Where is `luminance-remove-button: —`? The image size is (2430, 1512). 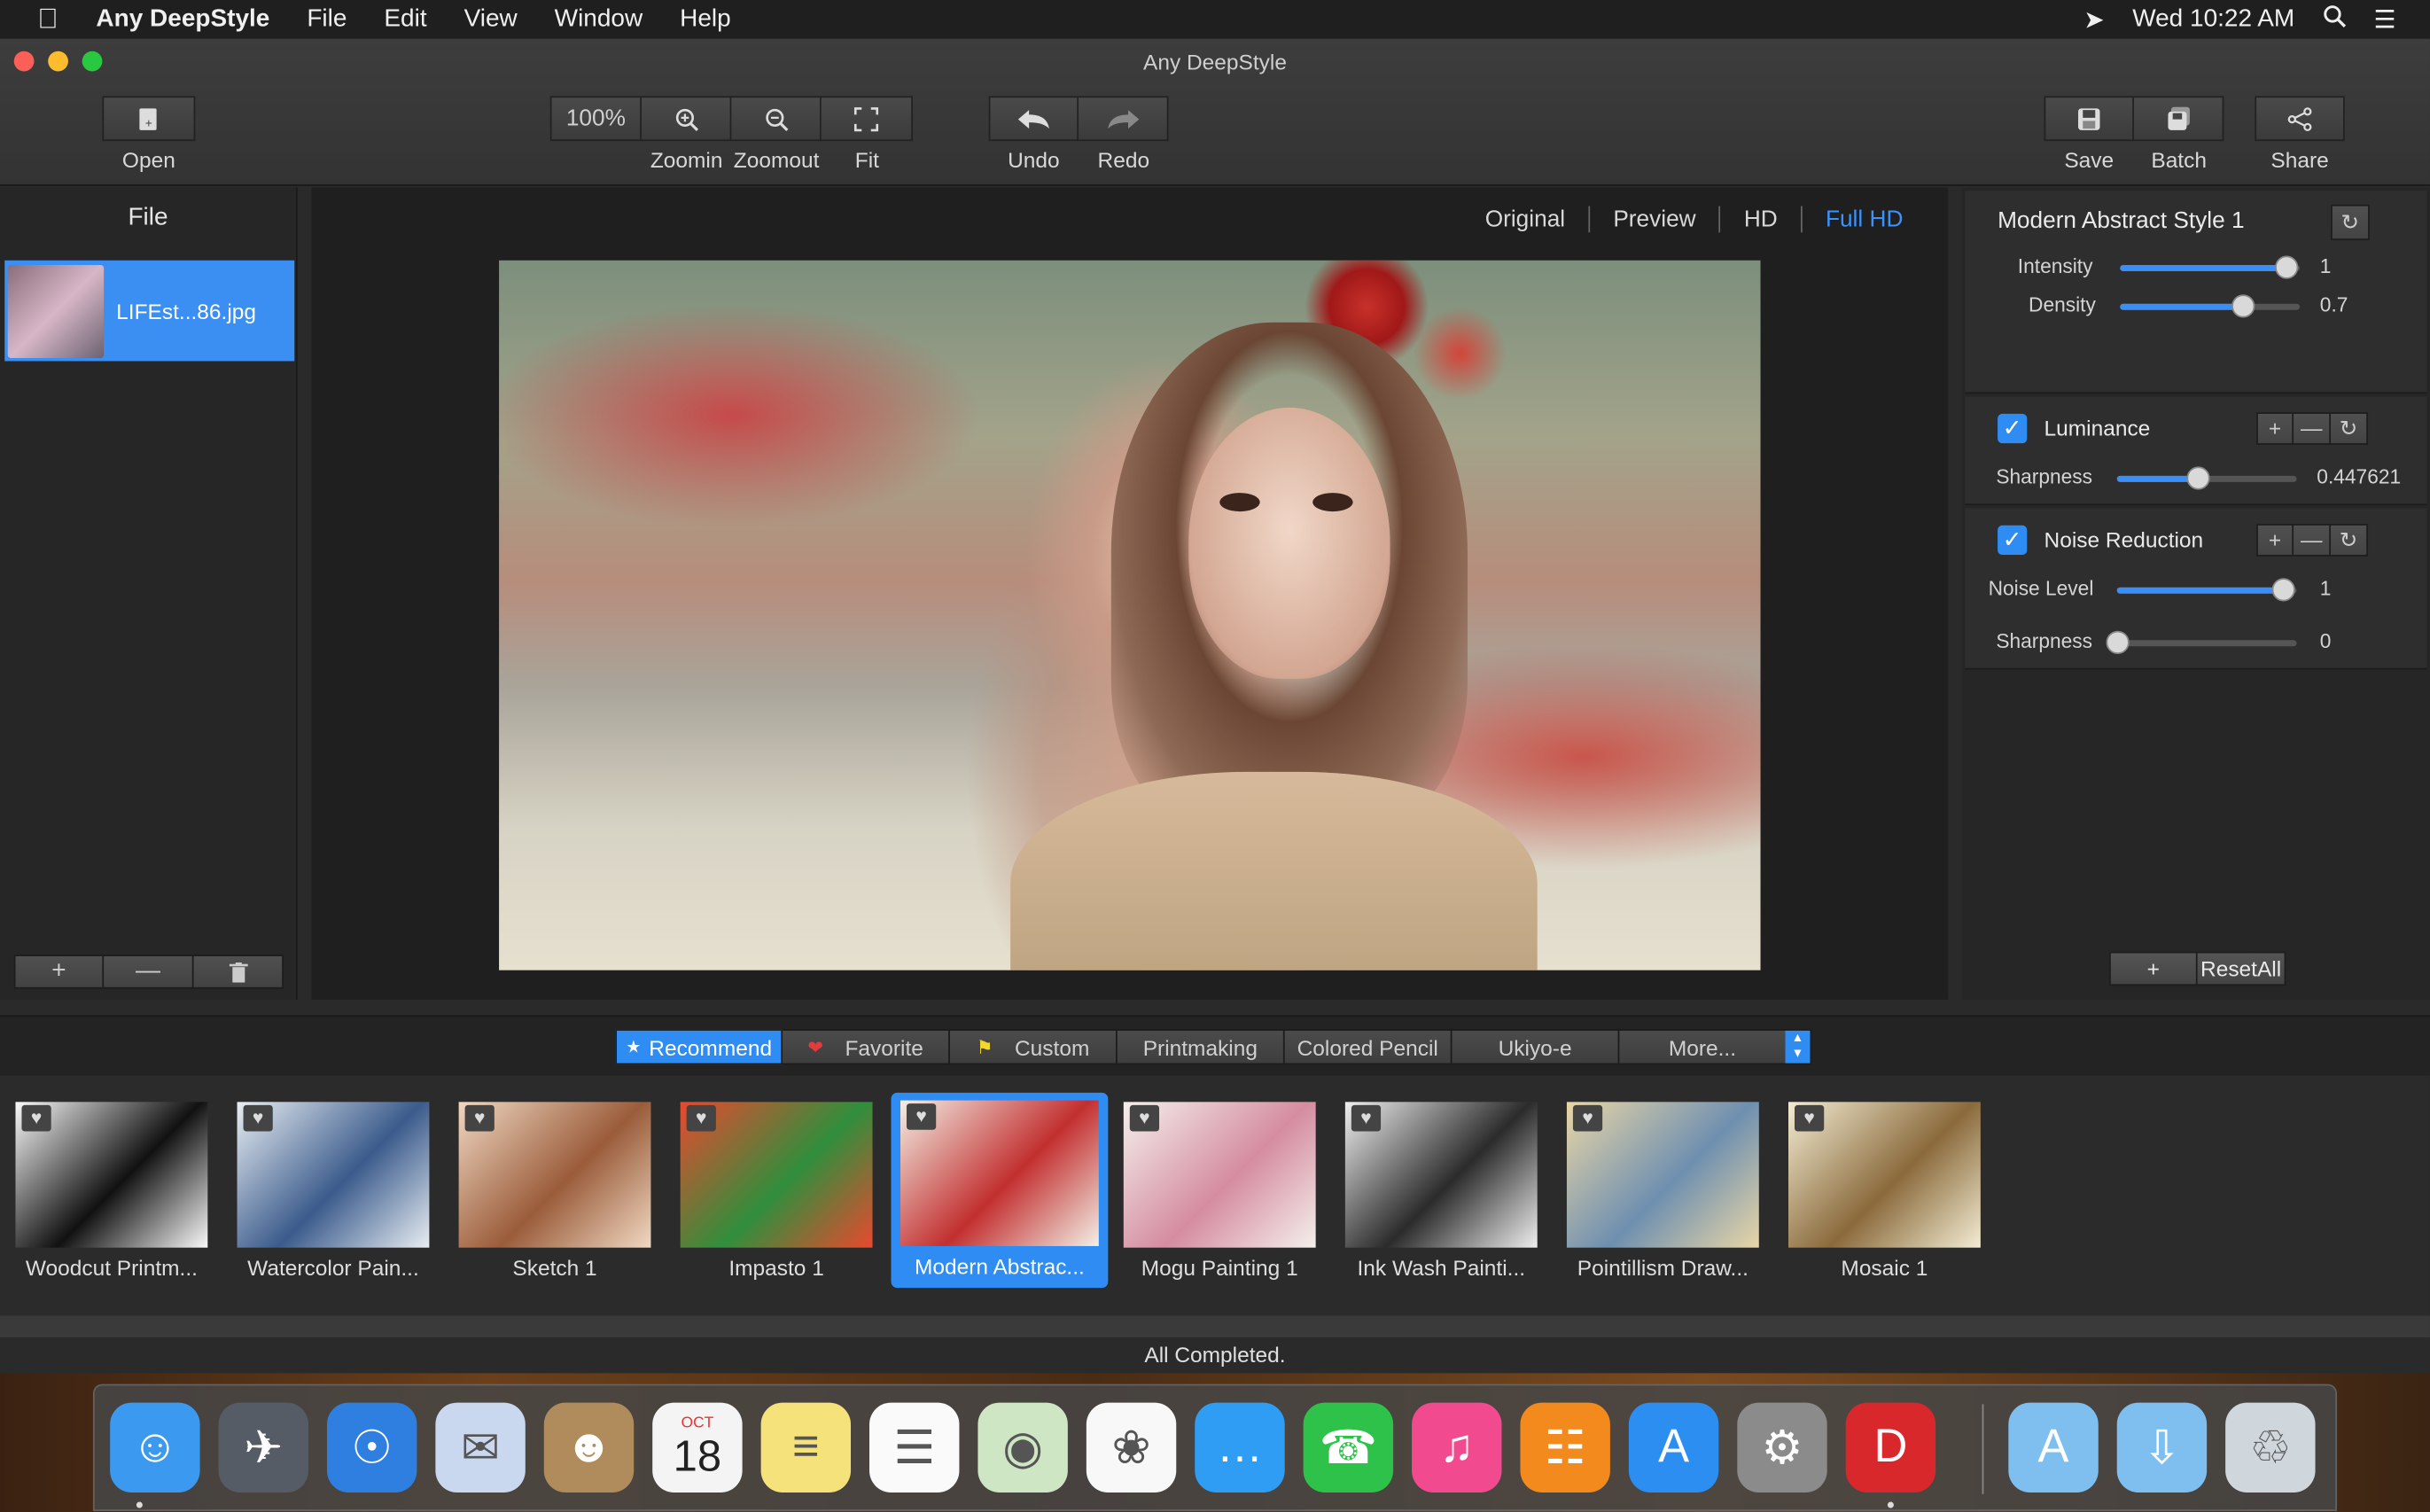
luminance-remove-button: — is located at coordinates (2313, 428).